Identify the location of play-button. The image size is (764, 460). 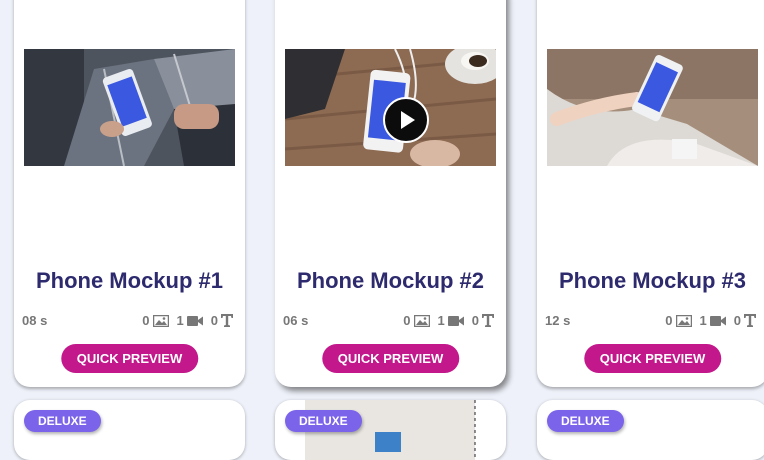
(406, 120).